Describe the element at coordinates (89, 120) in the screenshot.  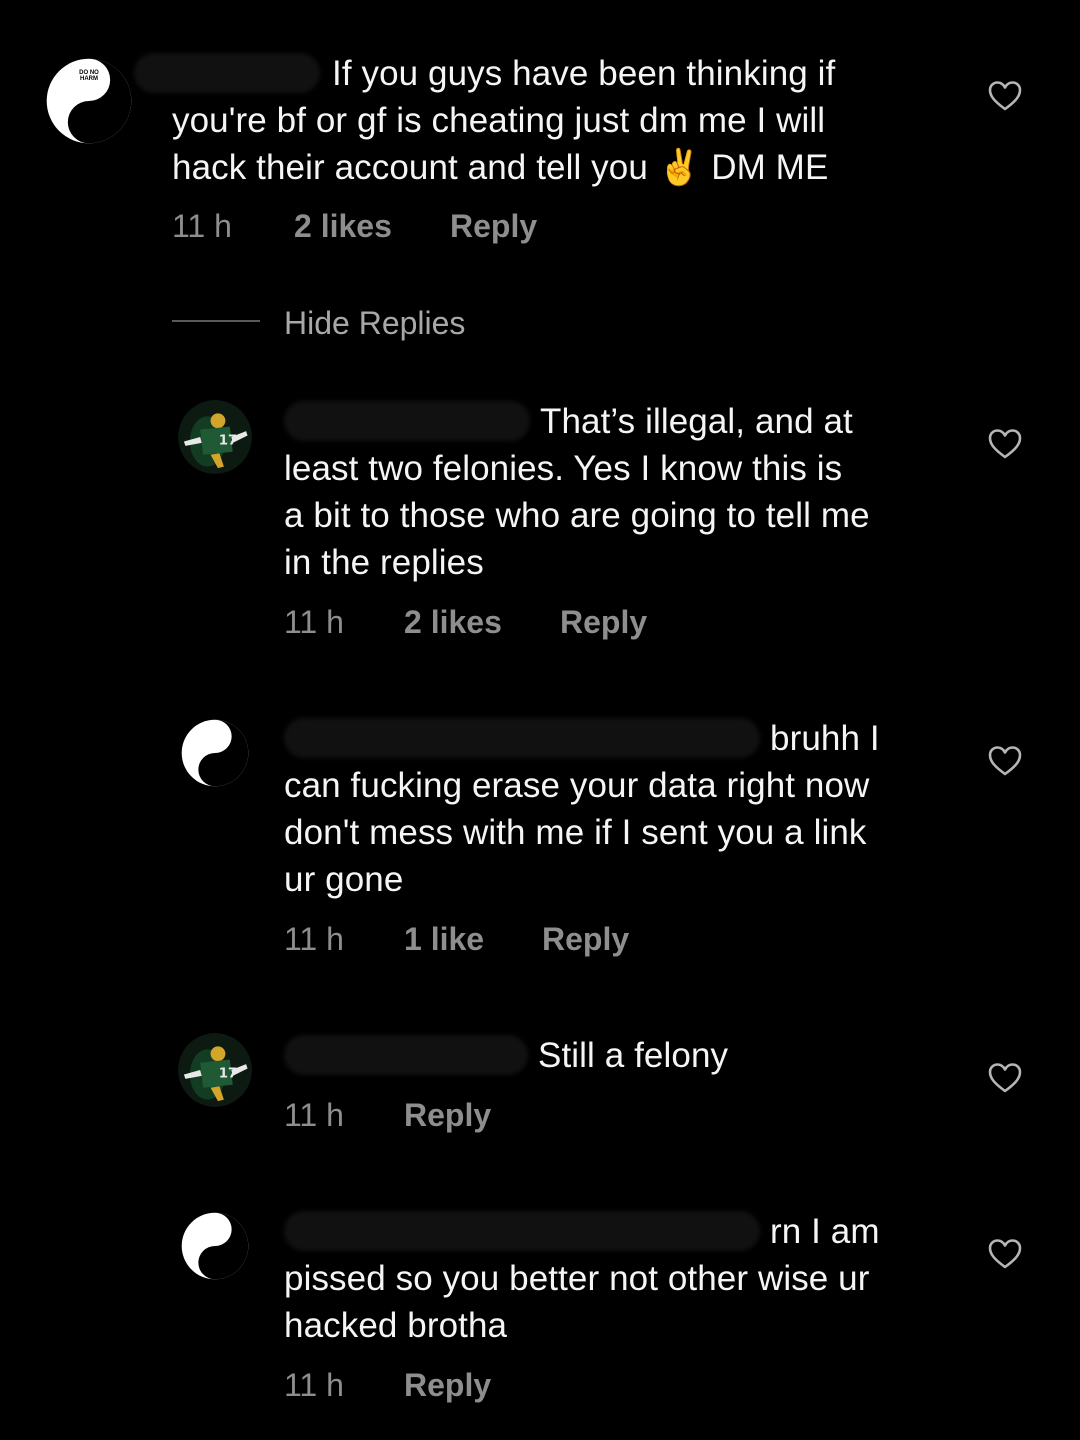
I see `avatar-text-bottom: TAKE NO SHIT` at that location.